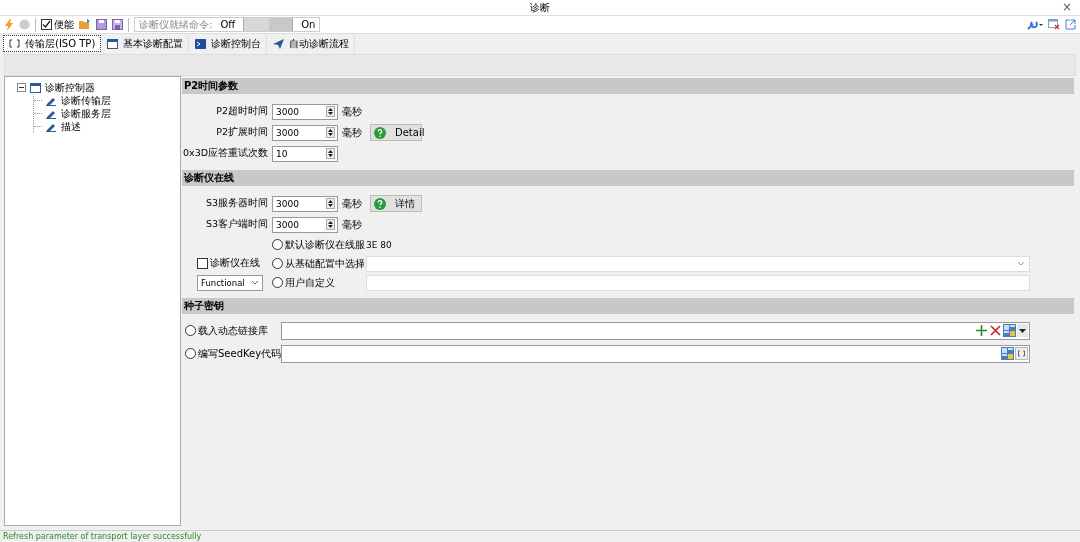 Image resolution: width=1080 pixels, height=542 pixels. What do you see at coordinates (305, 153) in the screenshot?
I see `number-field: 10` at bounding box center [305, 153].